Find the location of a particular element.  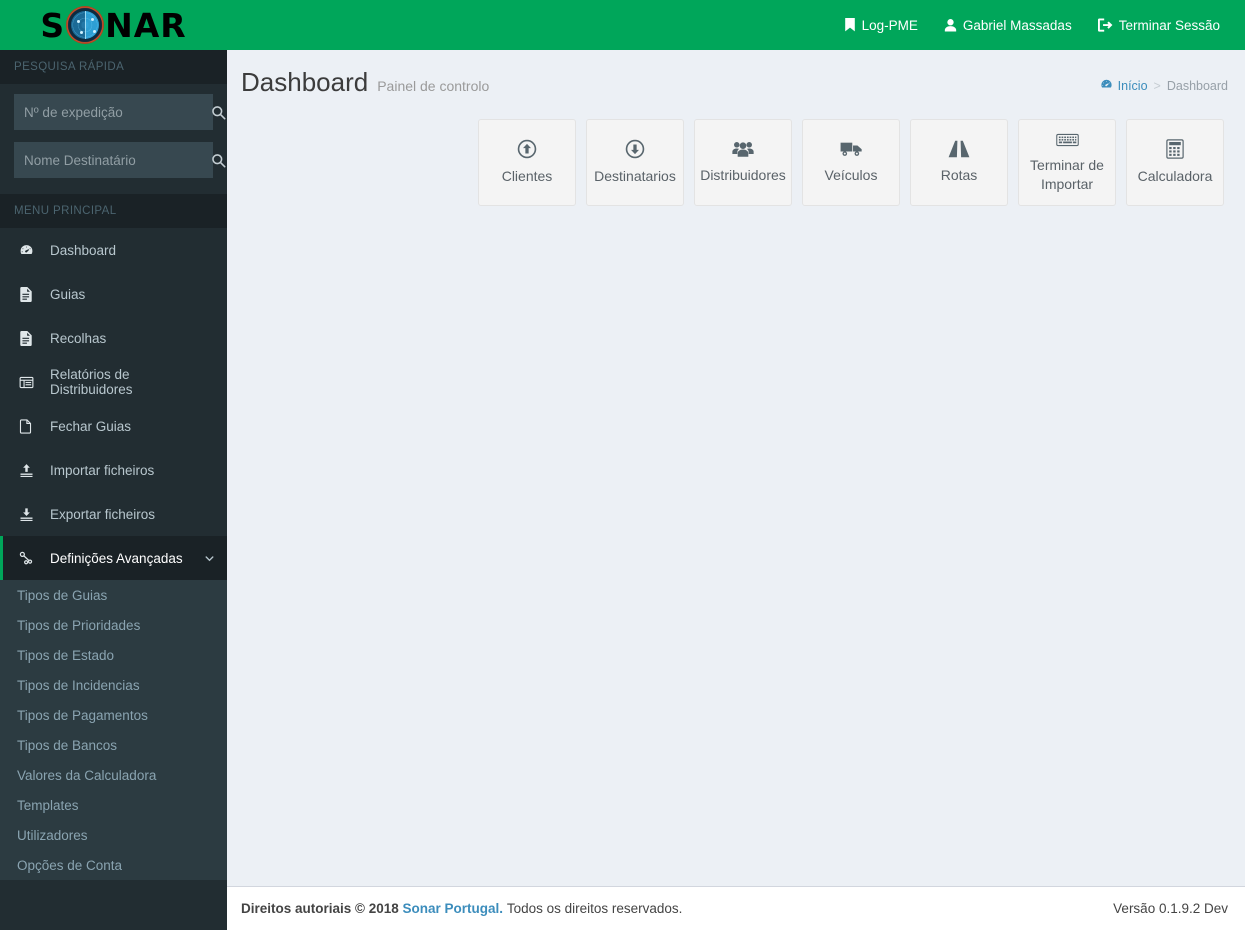

topbar-link-log-pme: Log-PME is located at coordinates (881, 25).